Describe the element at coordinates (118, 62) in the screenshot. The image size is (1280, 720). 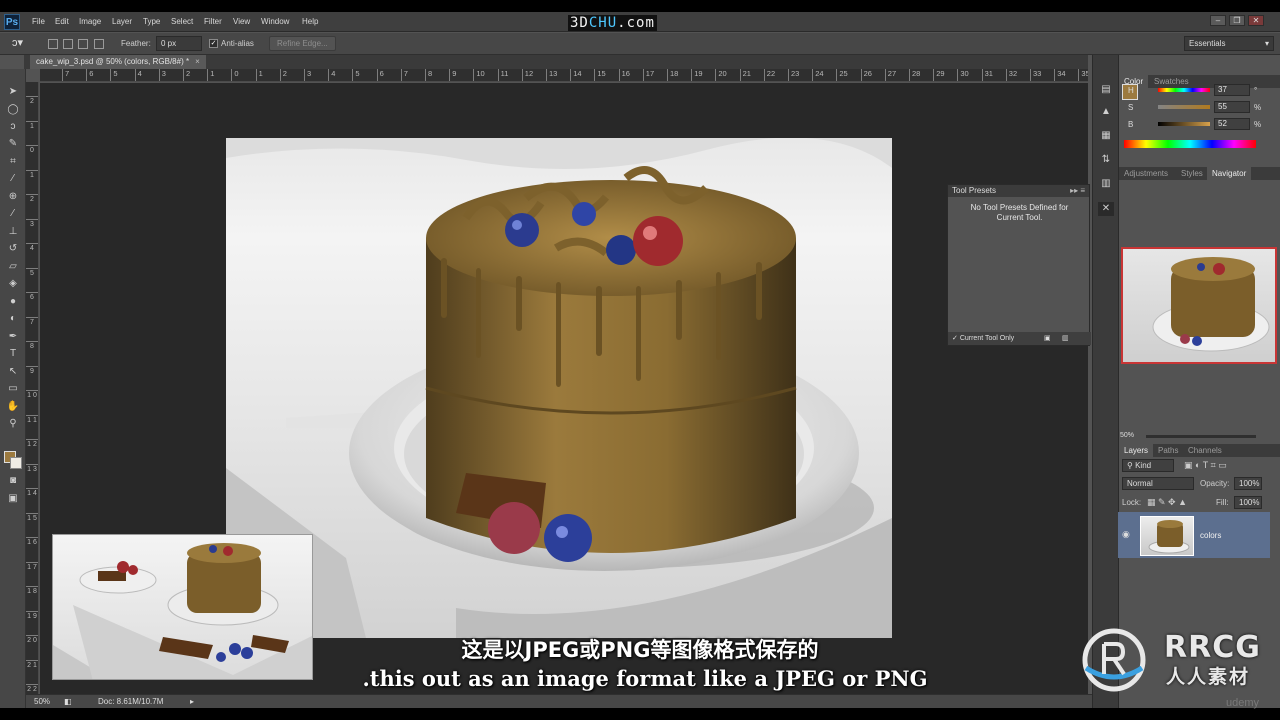
I see `document-tab: cake_wip_3.psd @ 50% (colors, RGB/8#) * ×` at that location.